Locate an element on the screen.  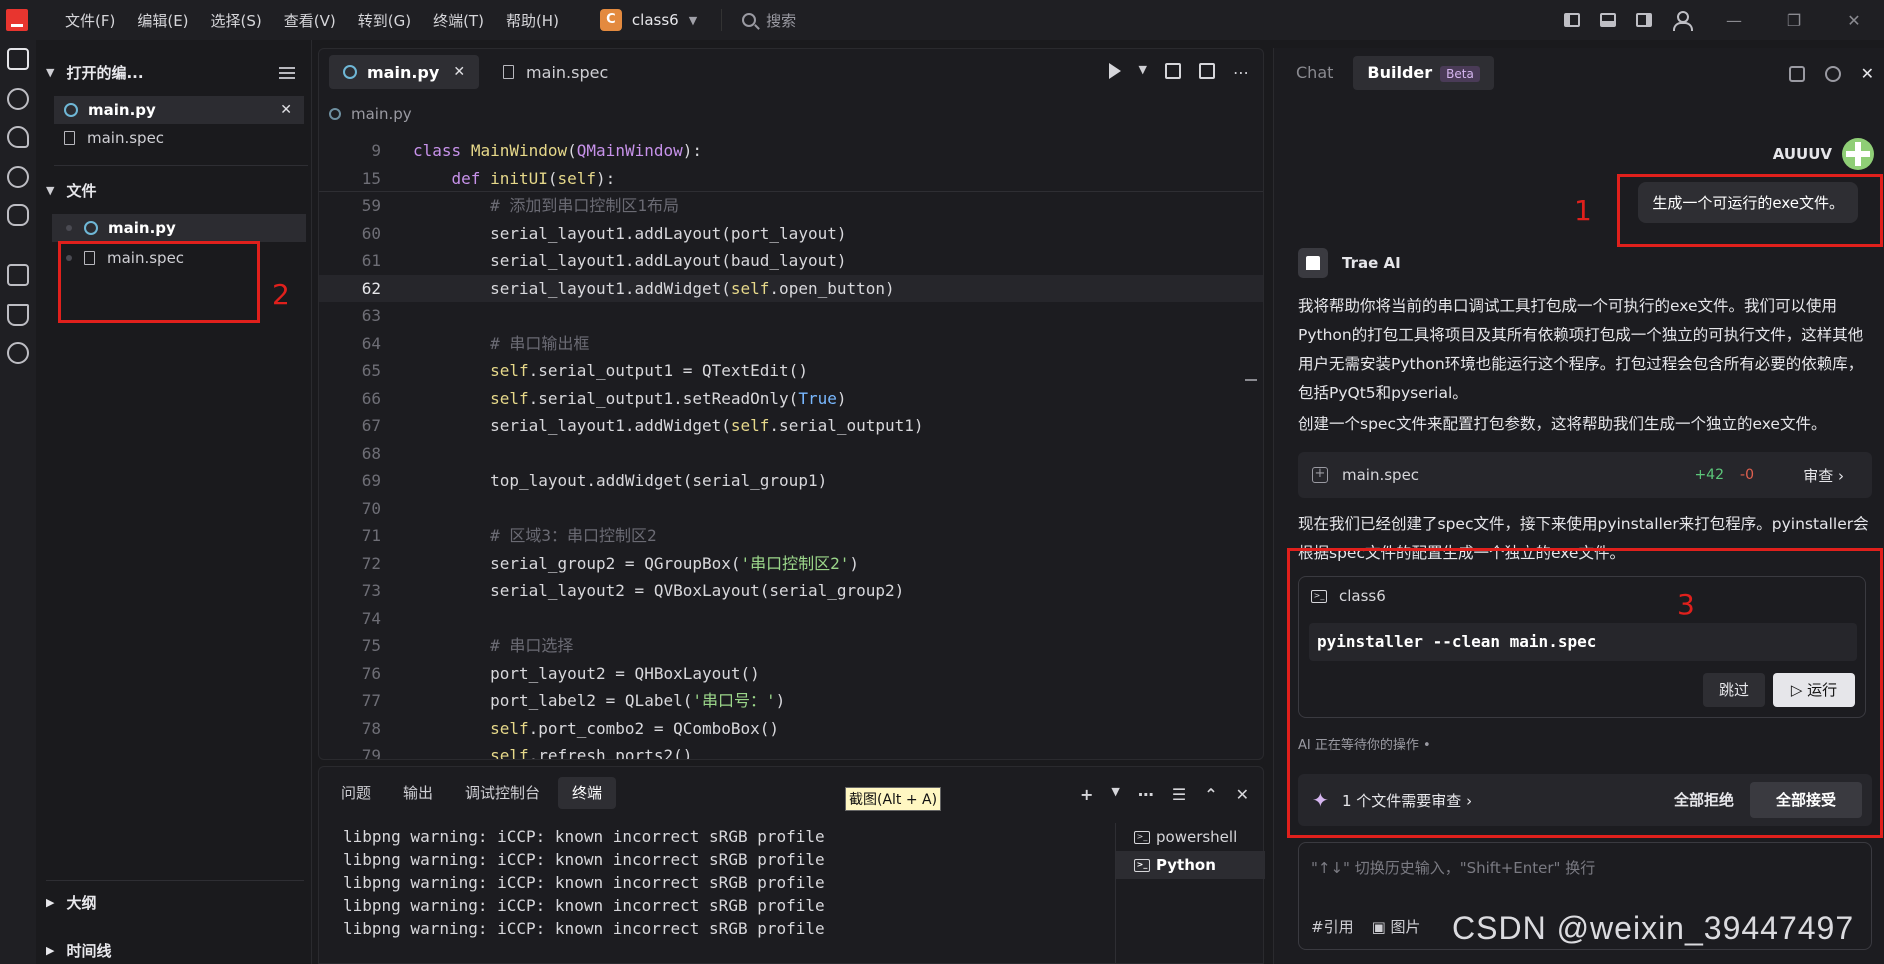
image-button: ▣ 图片 is located at coordinates (1396, 926).